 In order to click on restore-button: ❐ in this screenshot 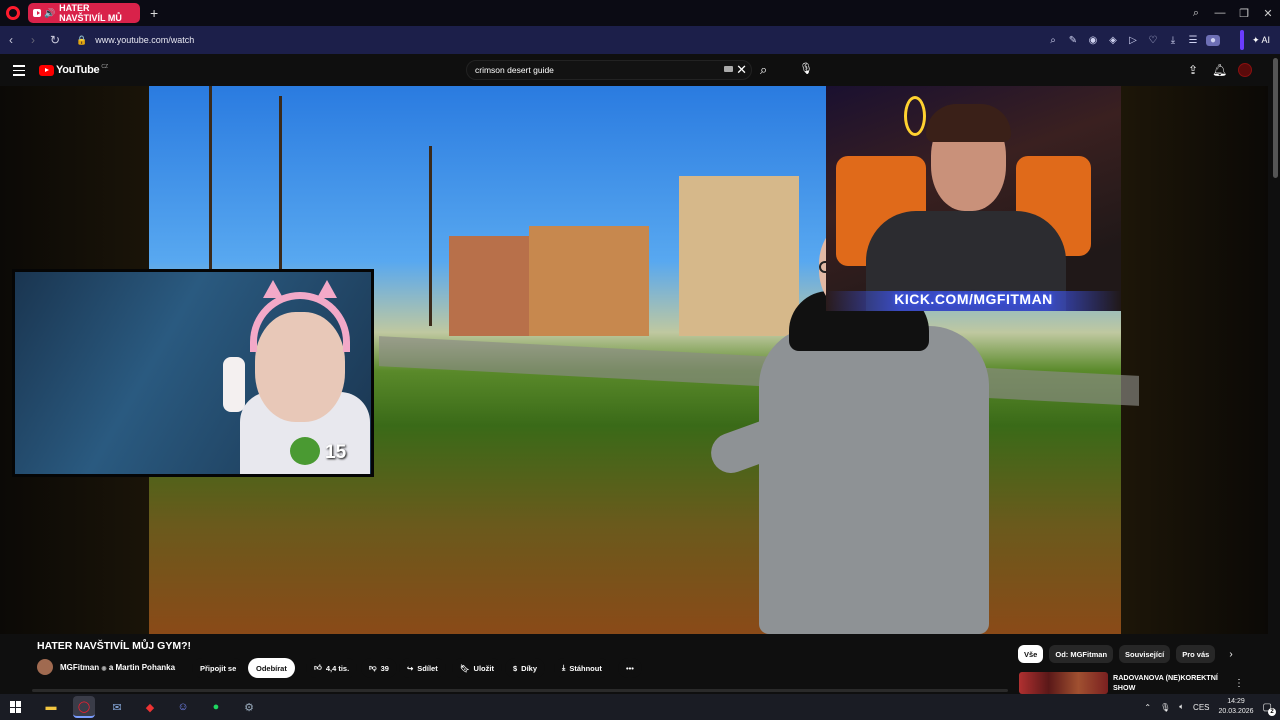, I will do `click(1244, 13)`.